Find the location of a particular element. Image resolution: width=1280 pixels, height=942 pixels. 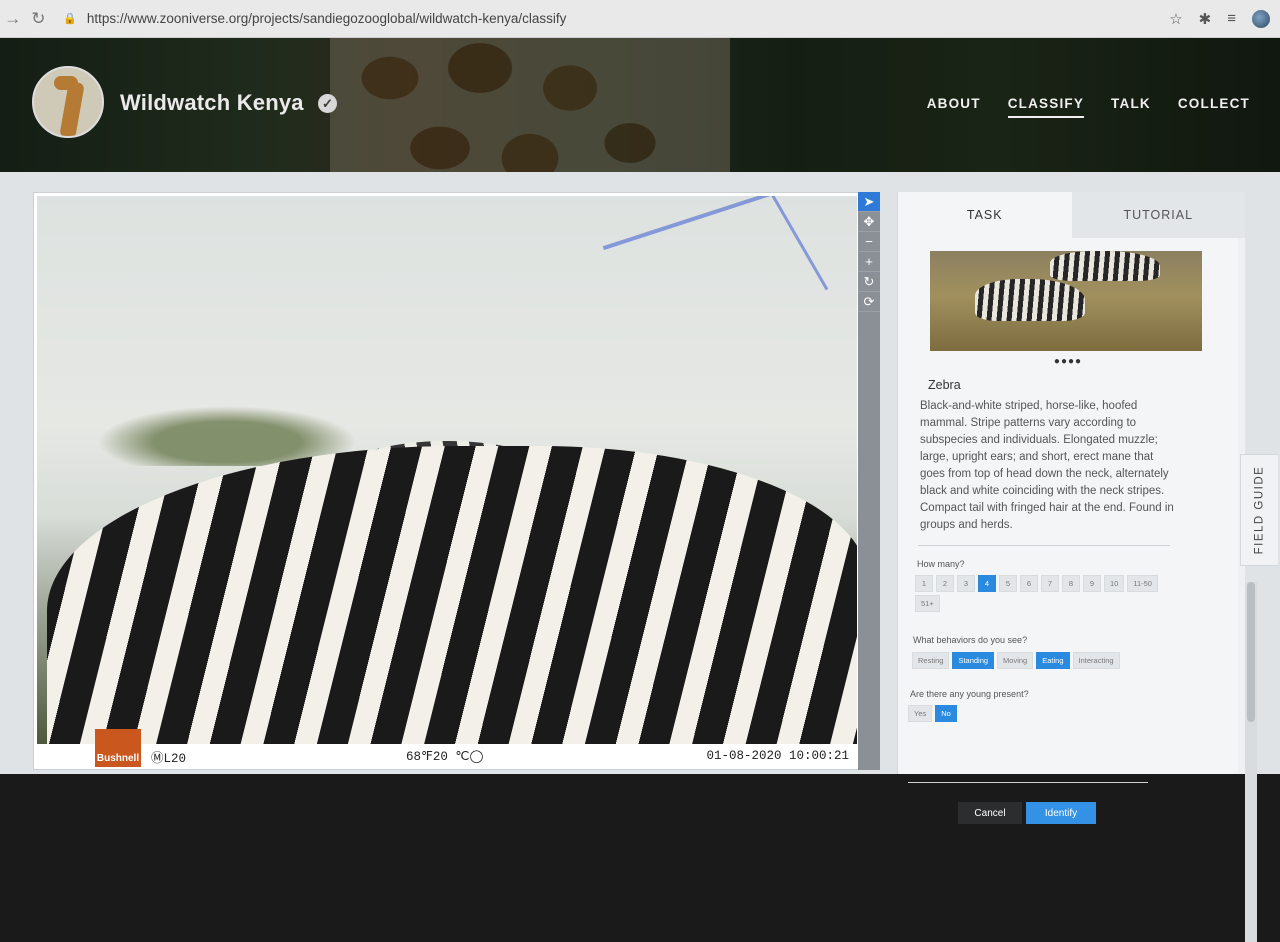

behavior-option-moving: Moving is located at coordinates (1015, 660).